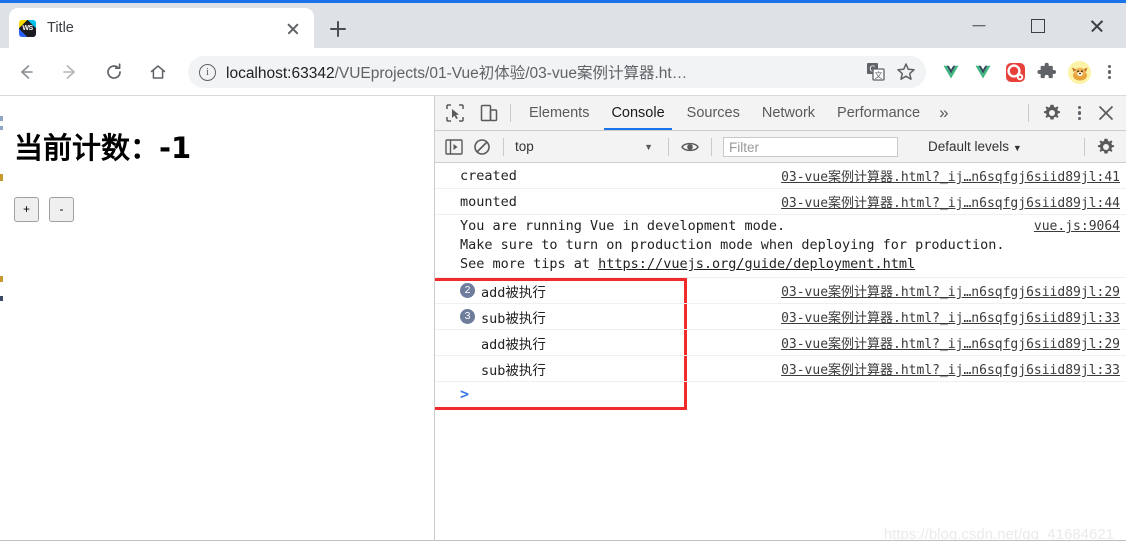  I want to click on calculator-buttons: + -, so click(224, 209).